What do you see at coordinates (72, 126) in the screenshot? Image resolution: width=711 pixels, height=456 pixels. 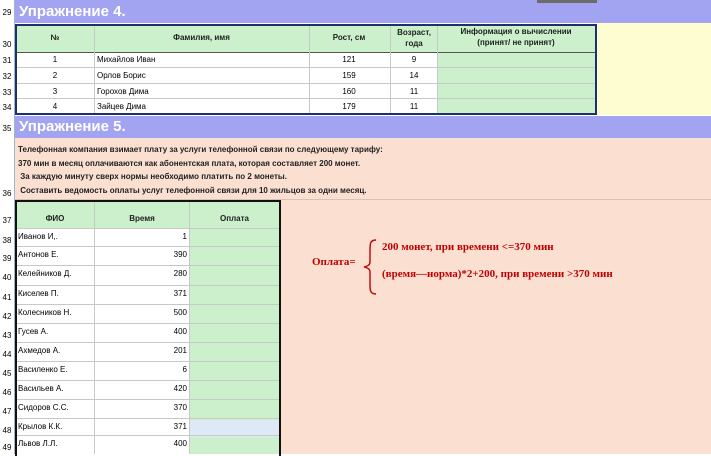 I see `exercise-5-title: Упражнение 5.` at bounding box center [72, 126].